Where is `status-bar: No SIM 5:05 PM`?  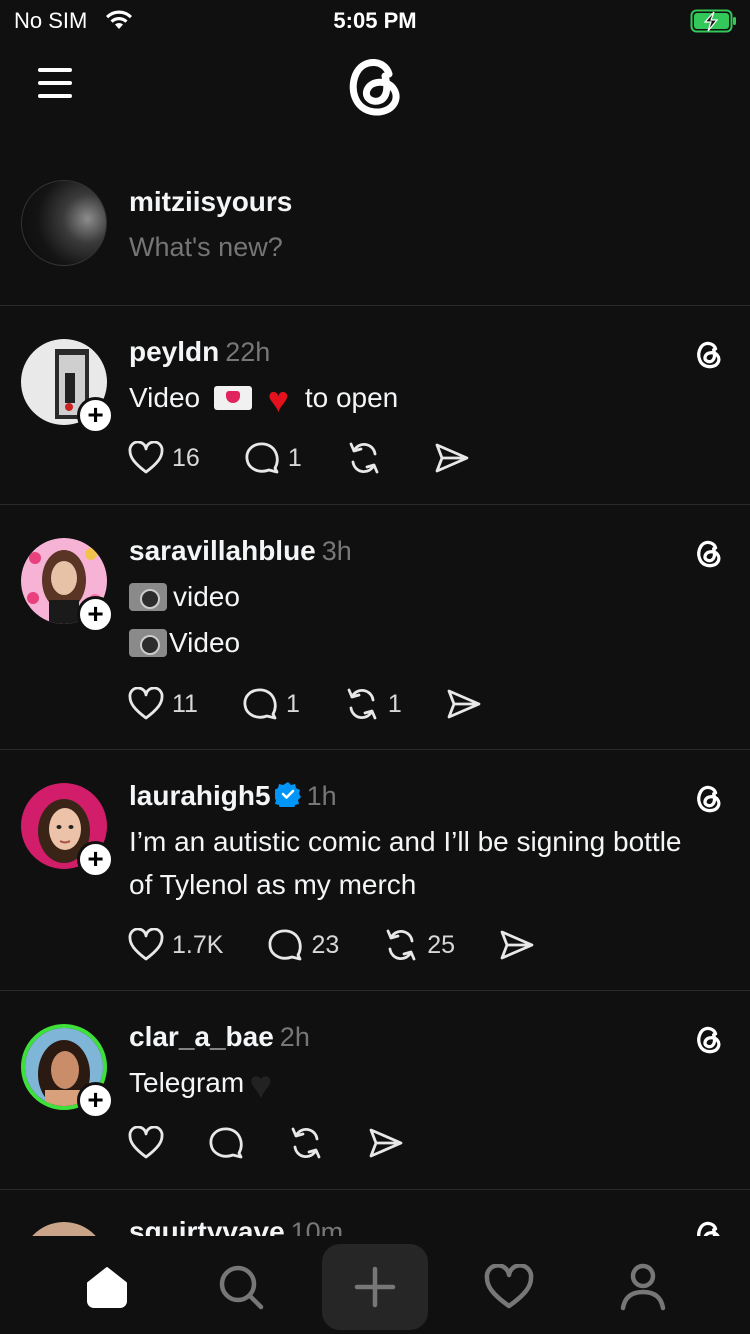
status-bar: No SIM 5:05 PM is located at coordinates (375, 21).